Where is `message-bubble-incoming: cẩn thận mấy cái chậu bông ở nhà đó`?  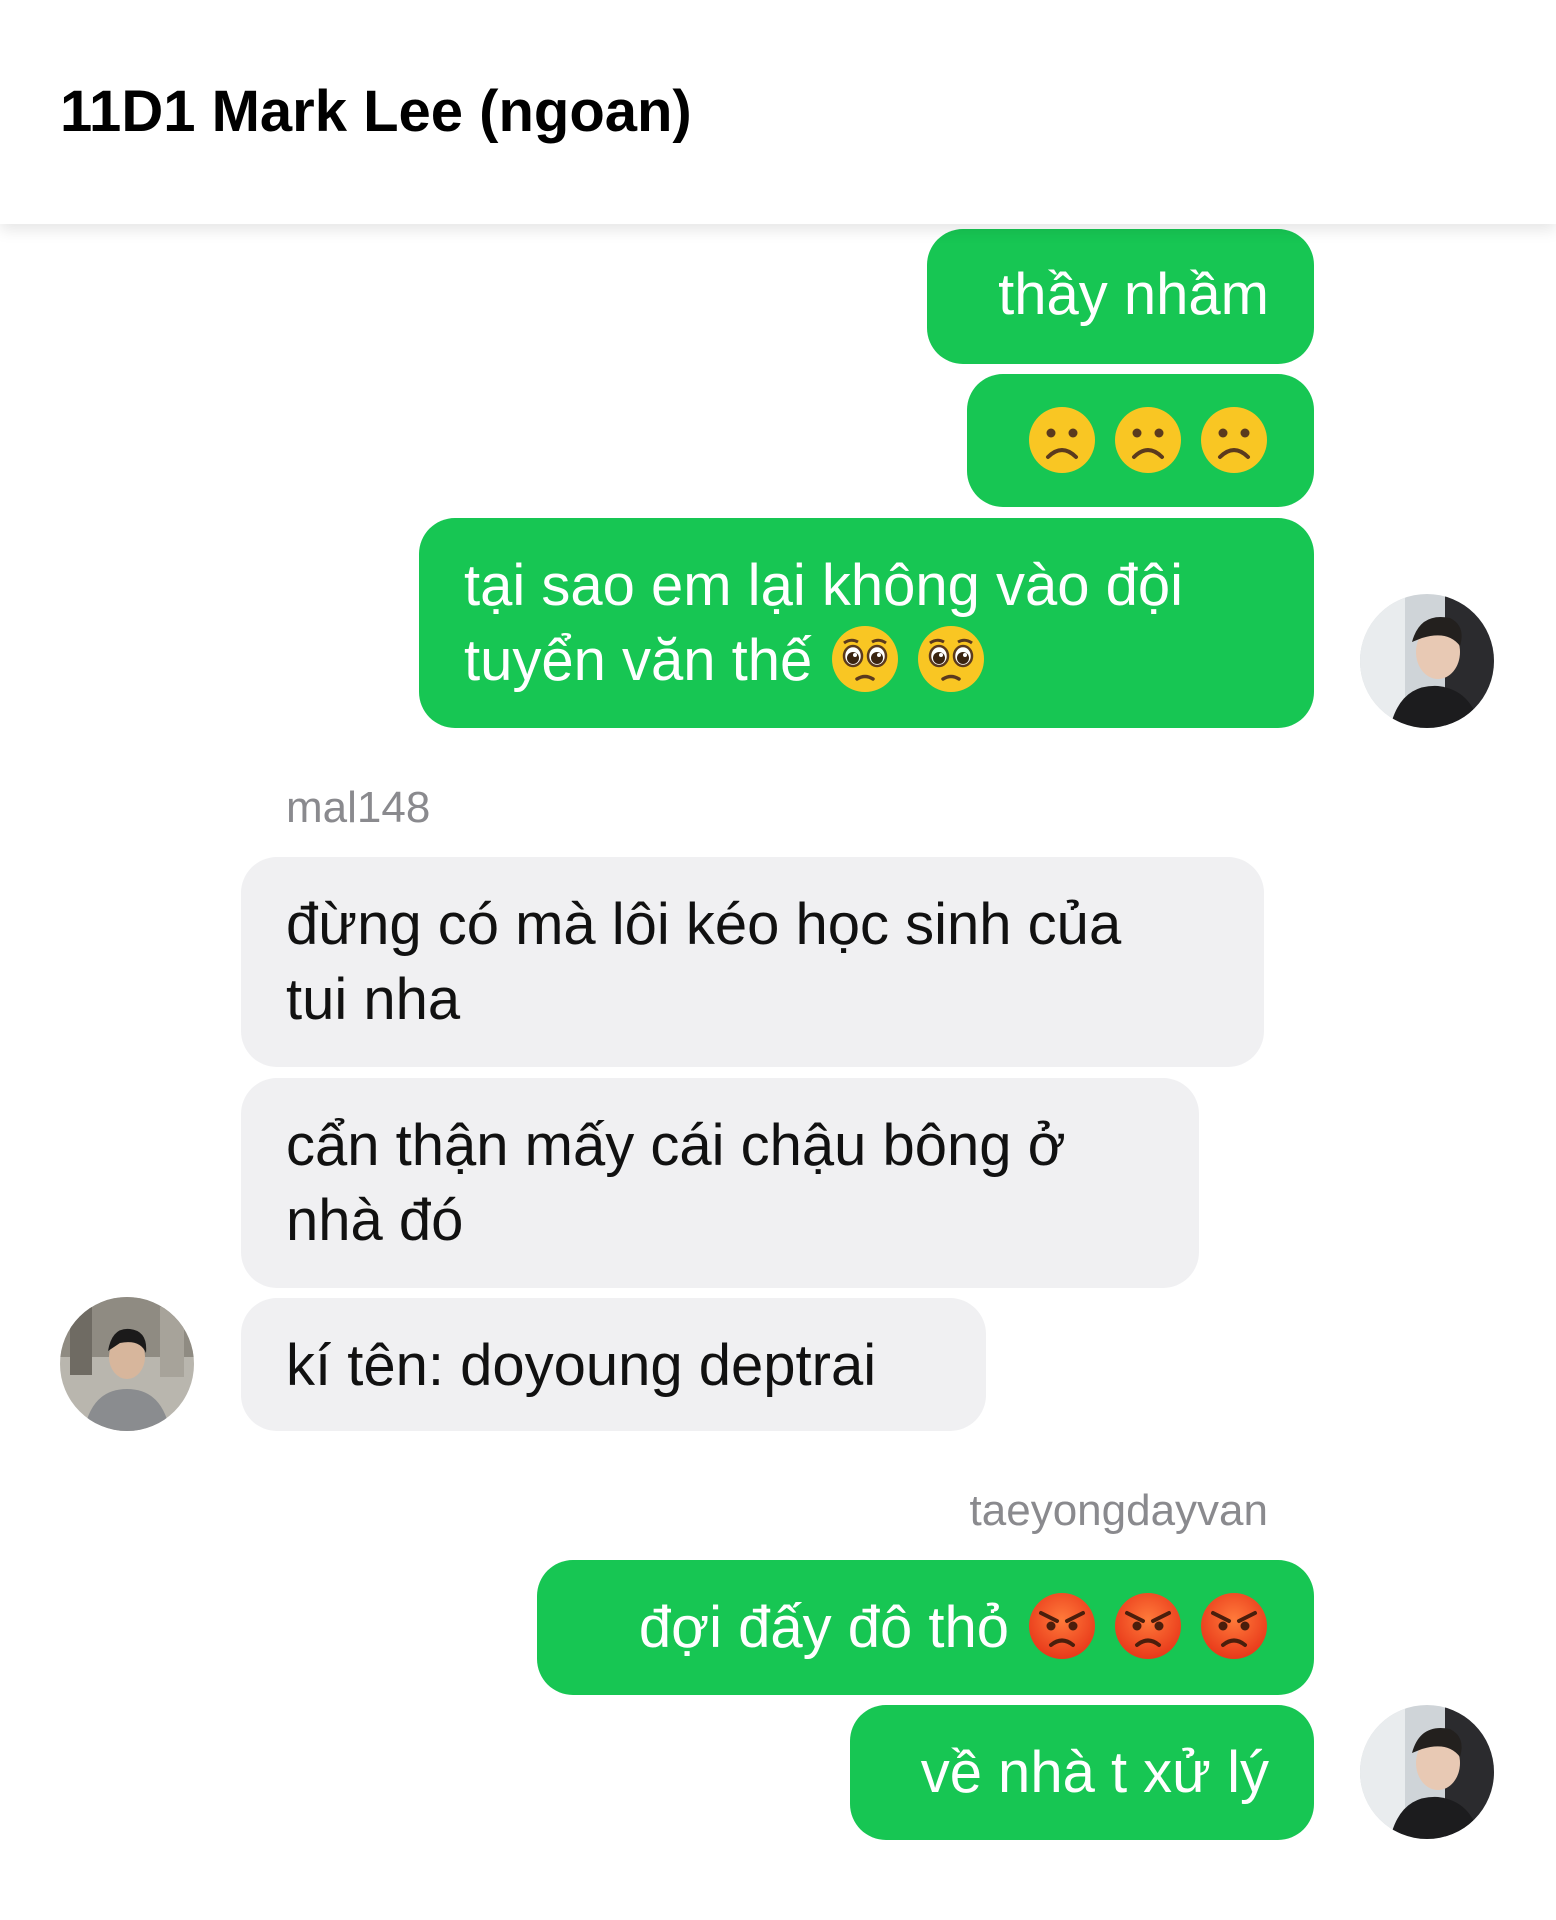
message-bubble-incoming: cẩn thận mấy cái chậu bông ở nhà đó is located at coordinates (720, 1183).